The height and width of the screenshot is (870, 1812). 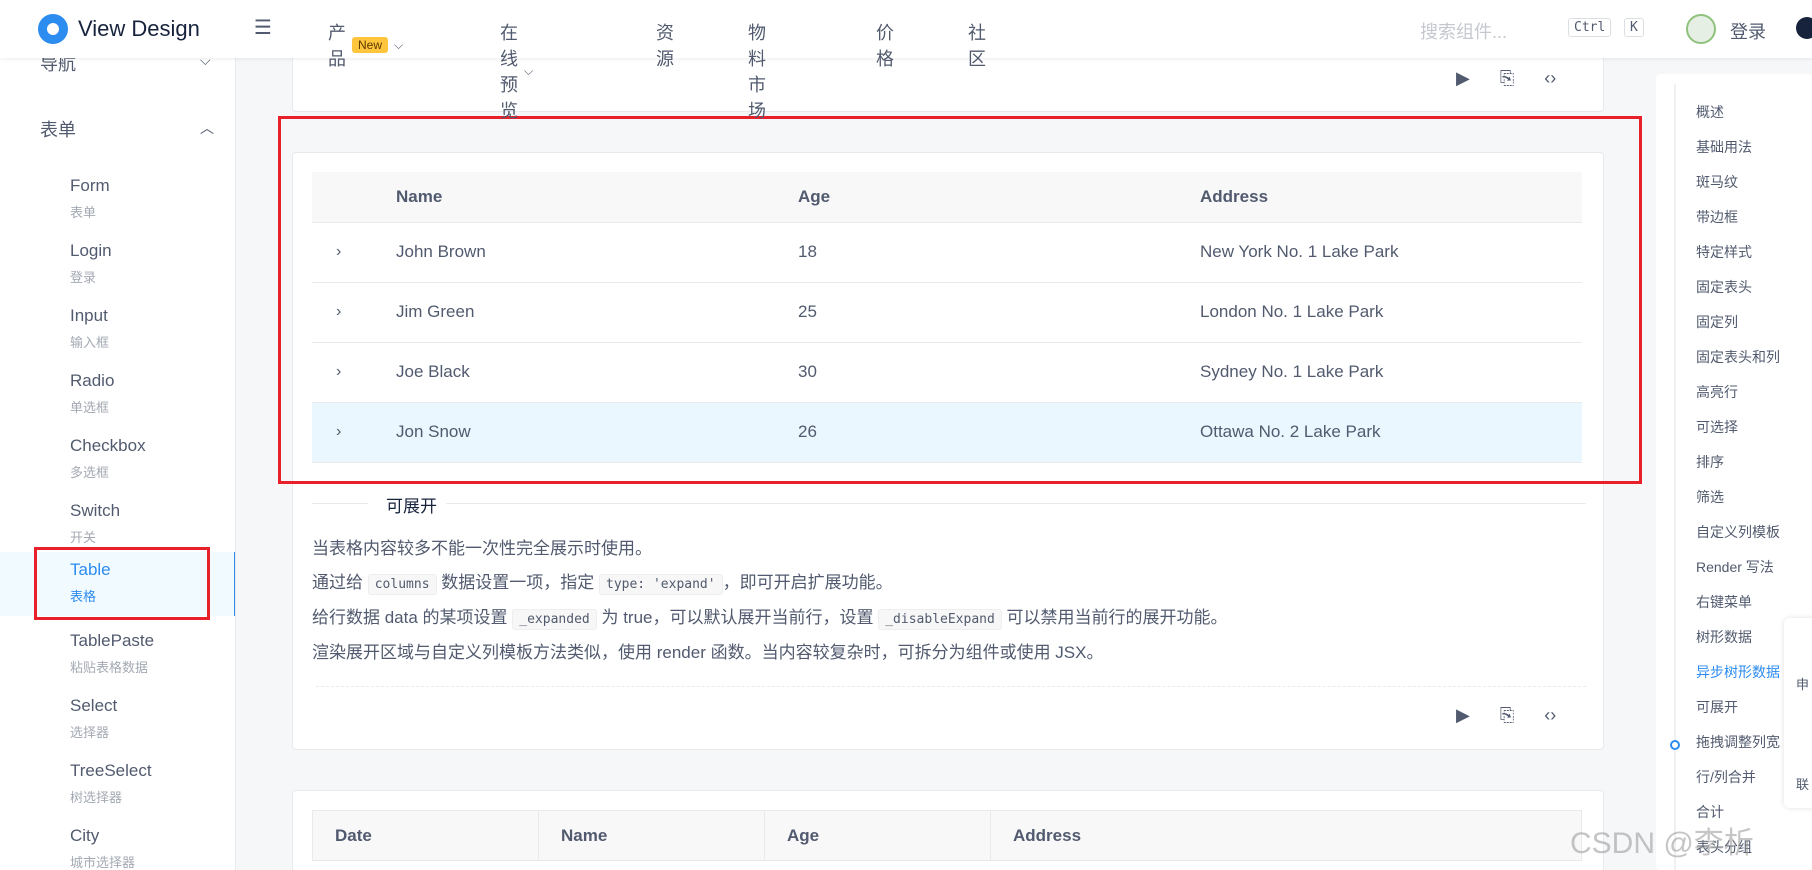 What do you see at coordinates (661, 584) in the screenshot?
I see `code-type-expand: type: 'expand'` at bounding box center [661, 584].